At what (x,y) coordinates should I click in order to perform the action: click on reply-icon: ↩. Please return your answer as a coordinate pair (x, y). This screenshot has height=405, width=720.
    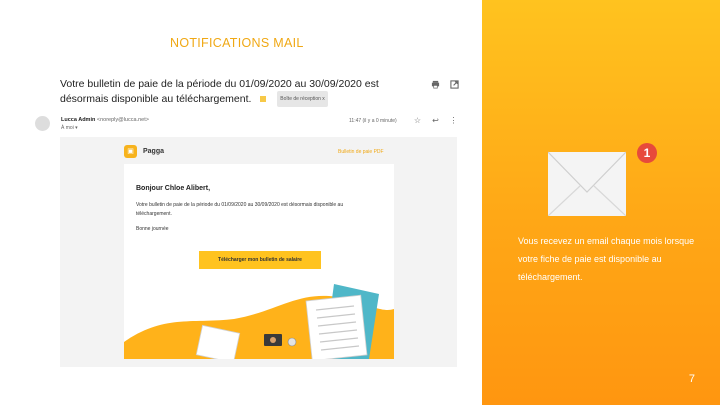
    Looking at the image, I should click on (435, 120).